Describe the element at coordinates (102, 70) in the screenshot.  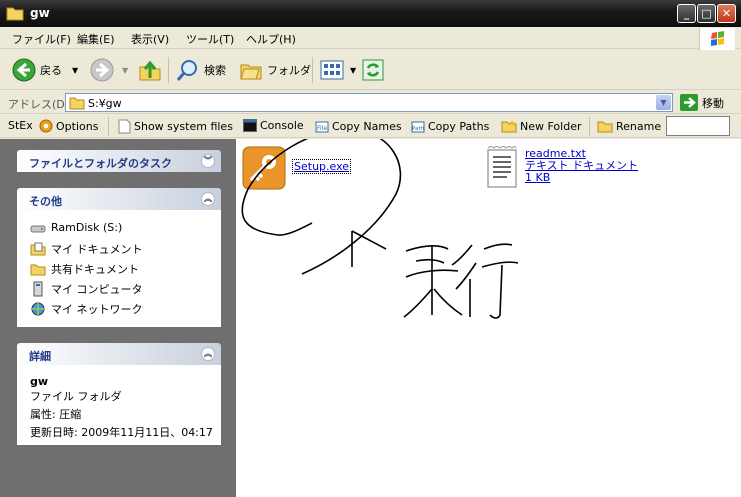
I see `forward-arrow-icon` at that location.